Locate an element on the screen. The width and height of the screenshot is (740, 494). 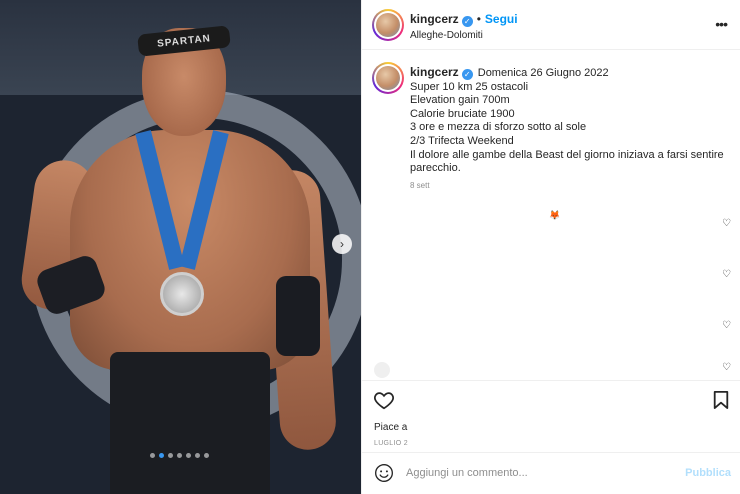
caption-username: kingcerz is located at coordinates (434, 72).